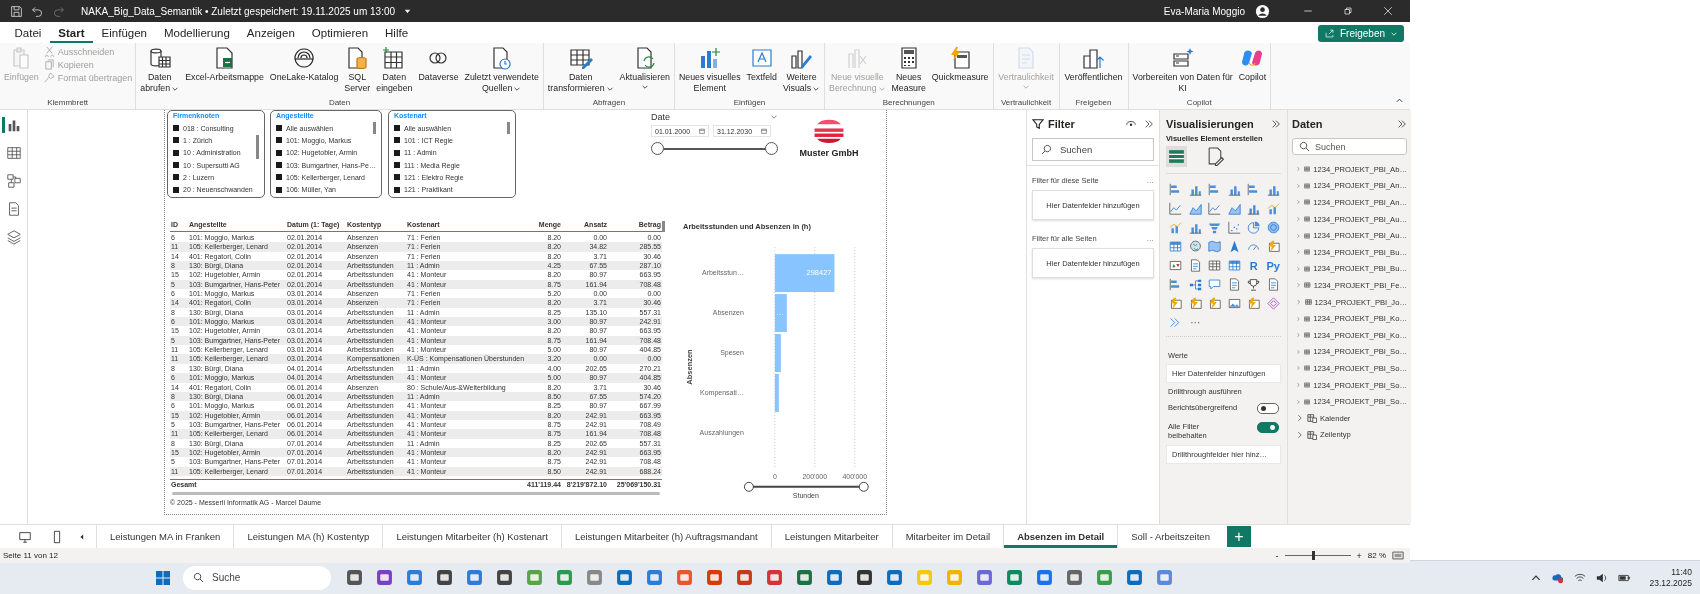  I want to click on ribbon-button: OneLake-Katalog, so click(304, 64).